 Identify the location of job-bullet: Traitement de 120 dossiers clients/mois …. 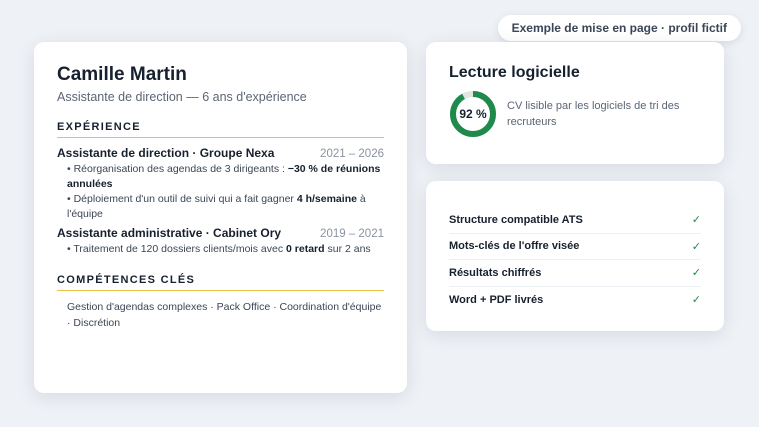
(225, 249).